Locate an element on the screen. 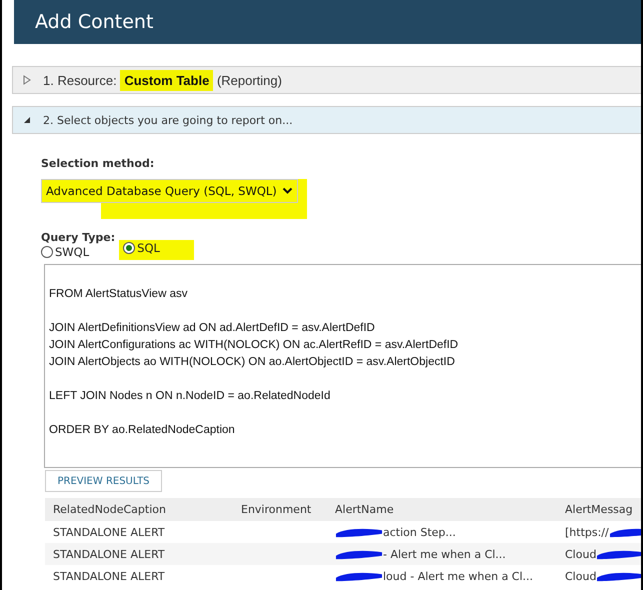  collapsed-triangle-icon is located at coordinates (27, 80).